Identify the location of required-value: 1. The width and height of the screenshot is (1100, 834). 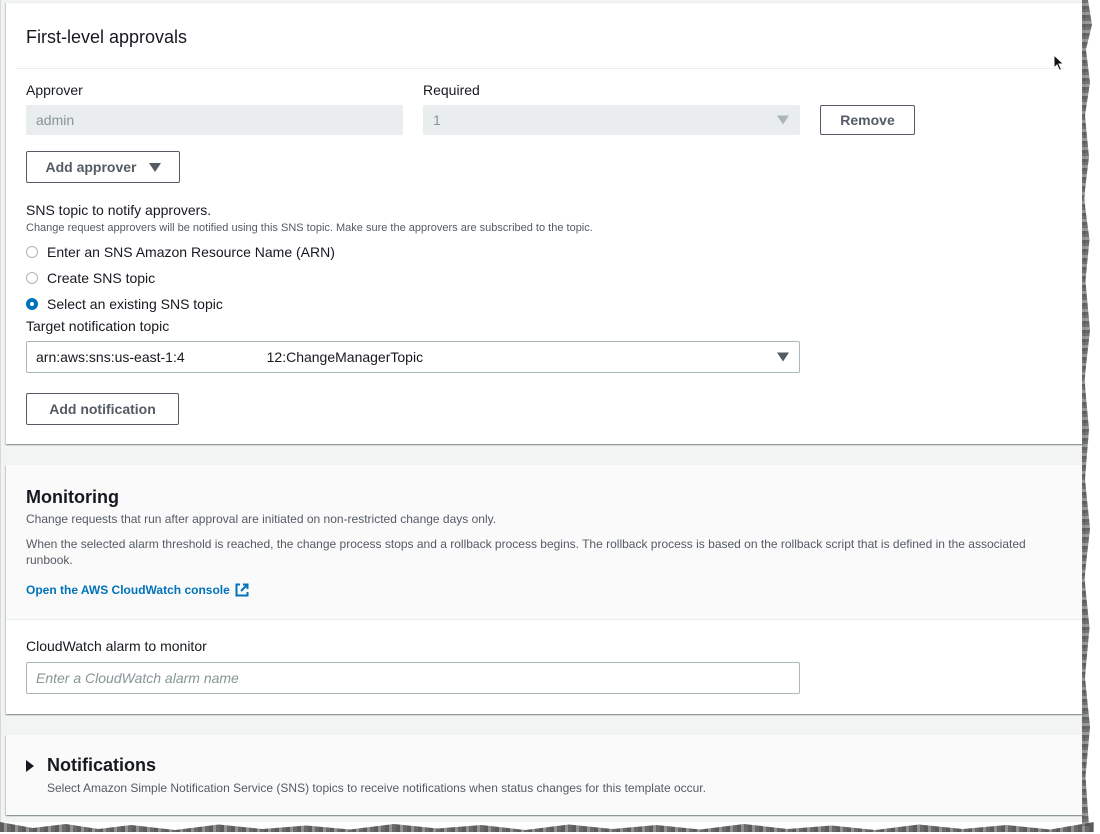
(437, 120).